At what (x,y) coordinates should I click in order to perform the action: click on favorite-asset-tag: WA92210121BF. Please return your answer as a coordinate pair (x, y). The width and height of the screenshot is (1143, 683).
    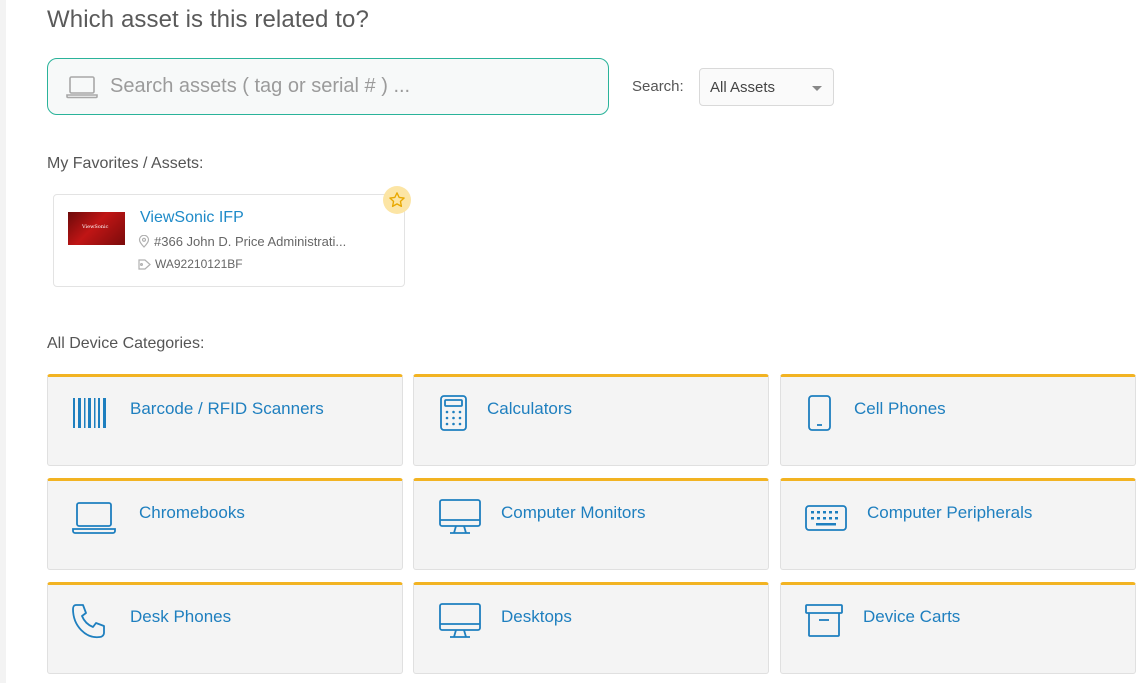
    Looking at the image, I should click on (190, 264).